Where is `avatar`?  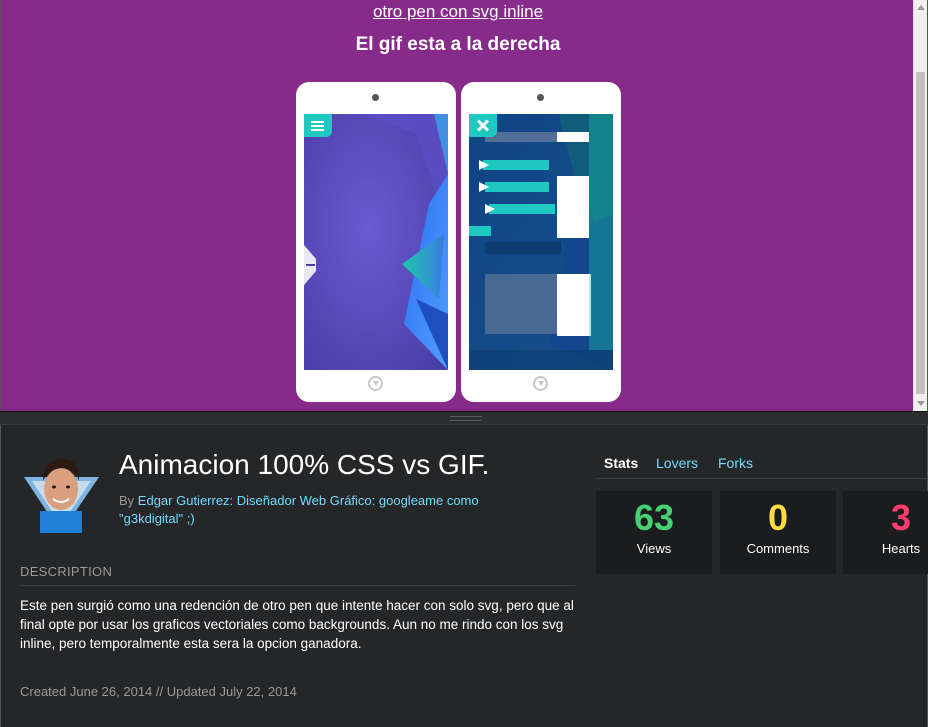
avatar is located at coordinates (61, 494).